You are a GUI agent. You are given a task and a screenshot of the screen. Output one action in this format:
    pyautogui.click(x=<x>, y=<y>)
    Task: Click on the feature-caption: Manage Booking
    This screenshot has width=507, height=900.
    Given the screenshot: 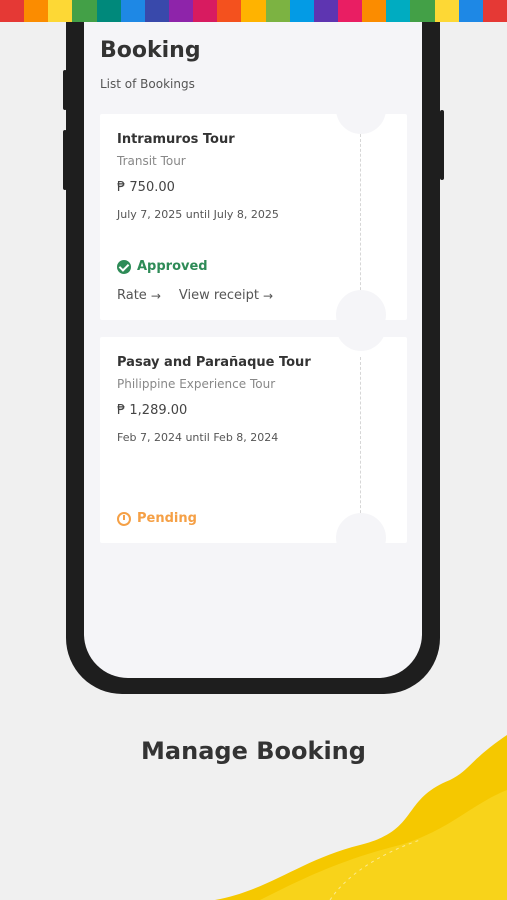 What is the action you would take?
    pyautogui.click(x=253, y=751)
    